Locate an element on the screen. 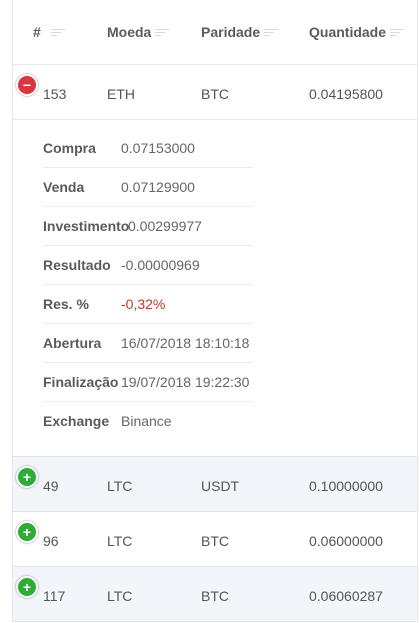 The width and height of the screenshot is (420, 623). cell-coin: ETH is located at coordinates (121, 94).